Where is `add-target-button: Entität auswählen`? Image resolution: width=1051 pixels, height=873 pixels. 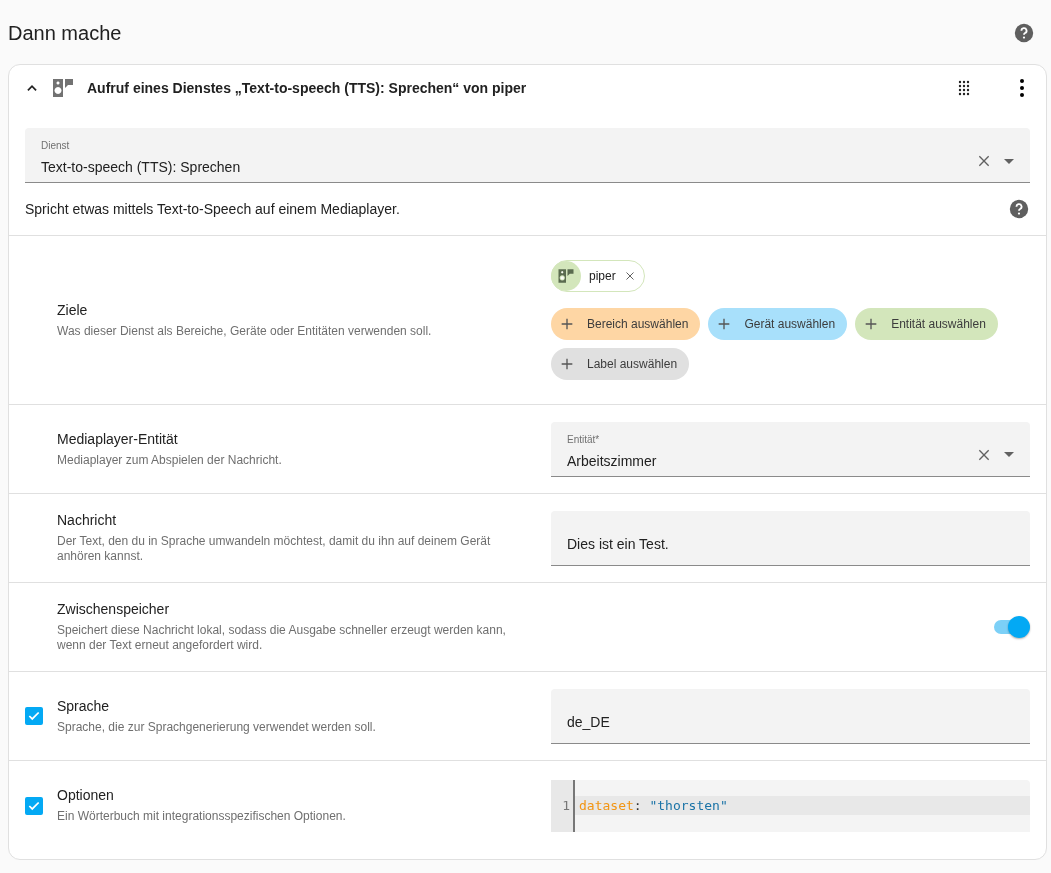
add-target-button: Entität auswählen is located at coordinates (926, 324).